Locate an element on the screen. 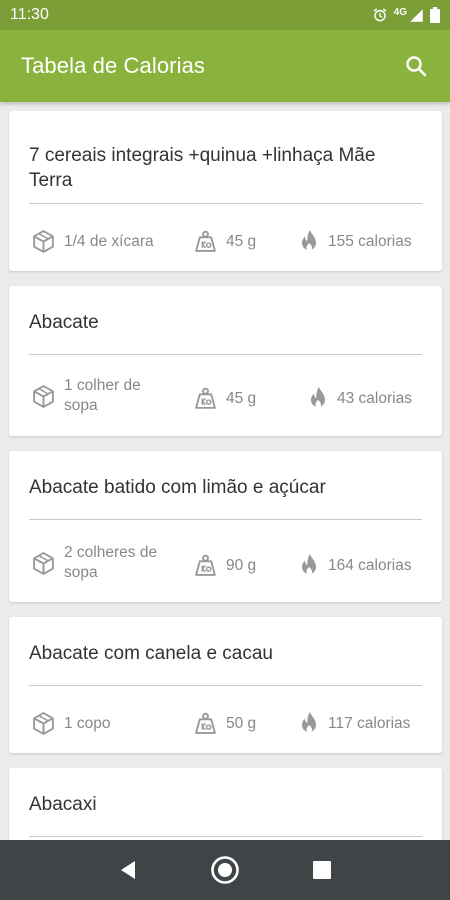 The width and height of the screenshot is (450, 900). portion-info: 1 colher de sopa is located at coordinates (101, 396).